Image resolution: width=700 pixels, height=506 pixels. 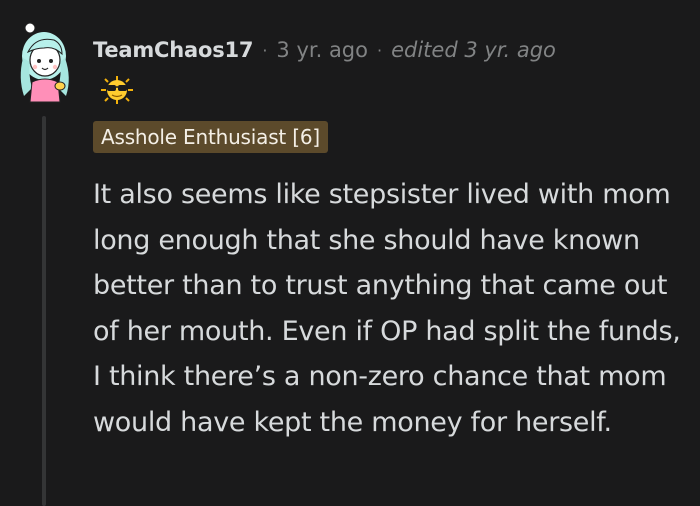 What do you see at coordinates (44, 311) in the screenshot?
I see `thread-line` at bounding box center [44, 311].